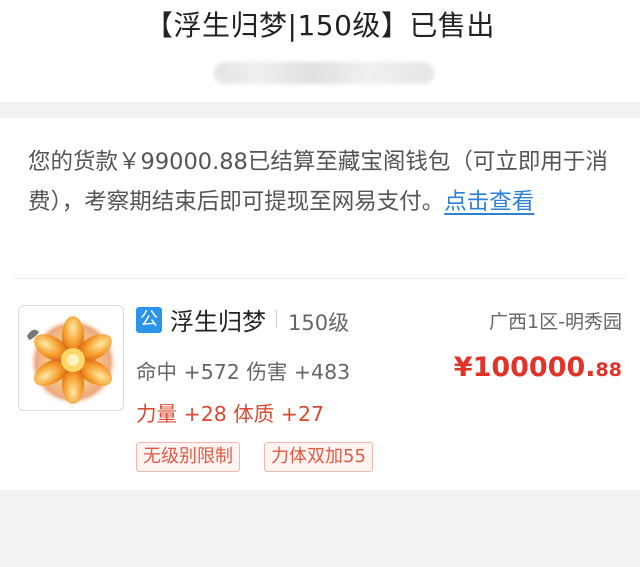 The height and width of the screenshot is (567, 640). I want to click on server-name: 广西1区-明秀园, so click(555, 322).